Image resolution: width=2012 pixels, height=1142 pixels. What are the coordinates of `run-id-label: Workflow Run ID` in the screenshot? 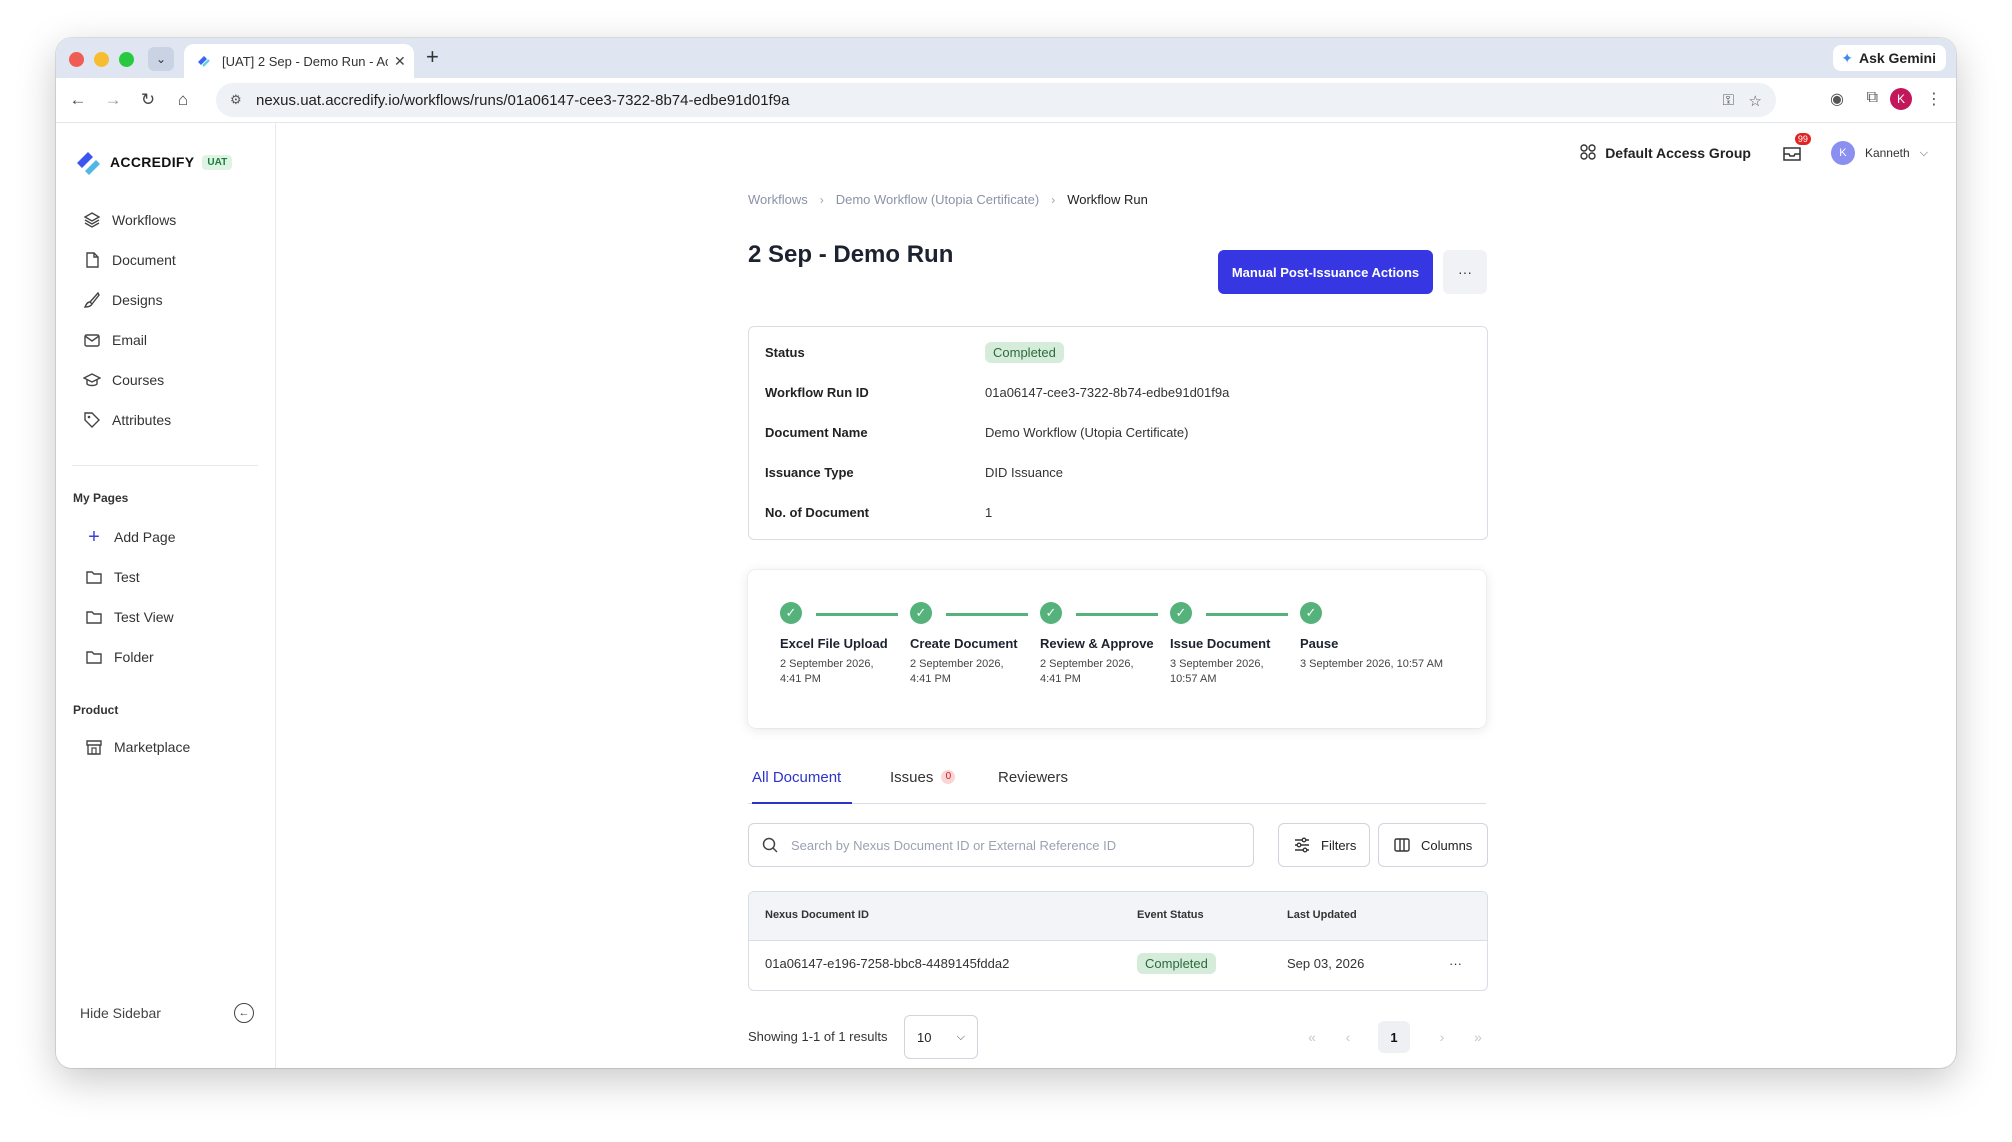 It's located at (817, 392).